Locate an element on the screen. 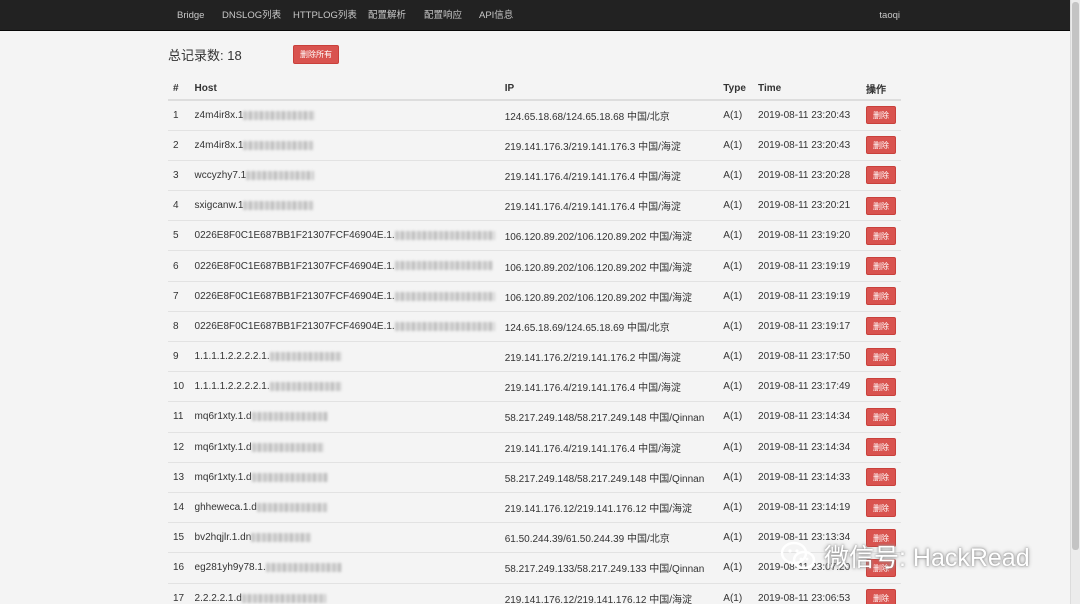 The image size is (1080, 604). watermark-text: 微信号: HackRead is located at coordinates (927, 558).